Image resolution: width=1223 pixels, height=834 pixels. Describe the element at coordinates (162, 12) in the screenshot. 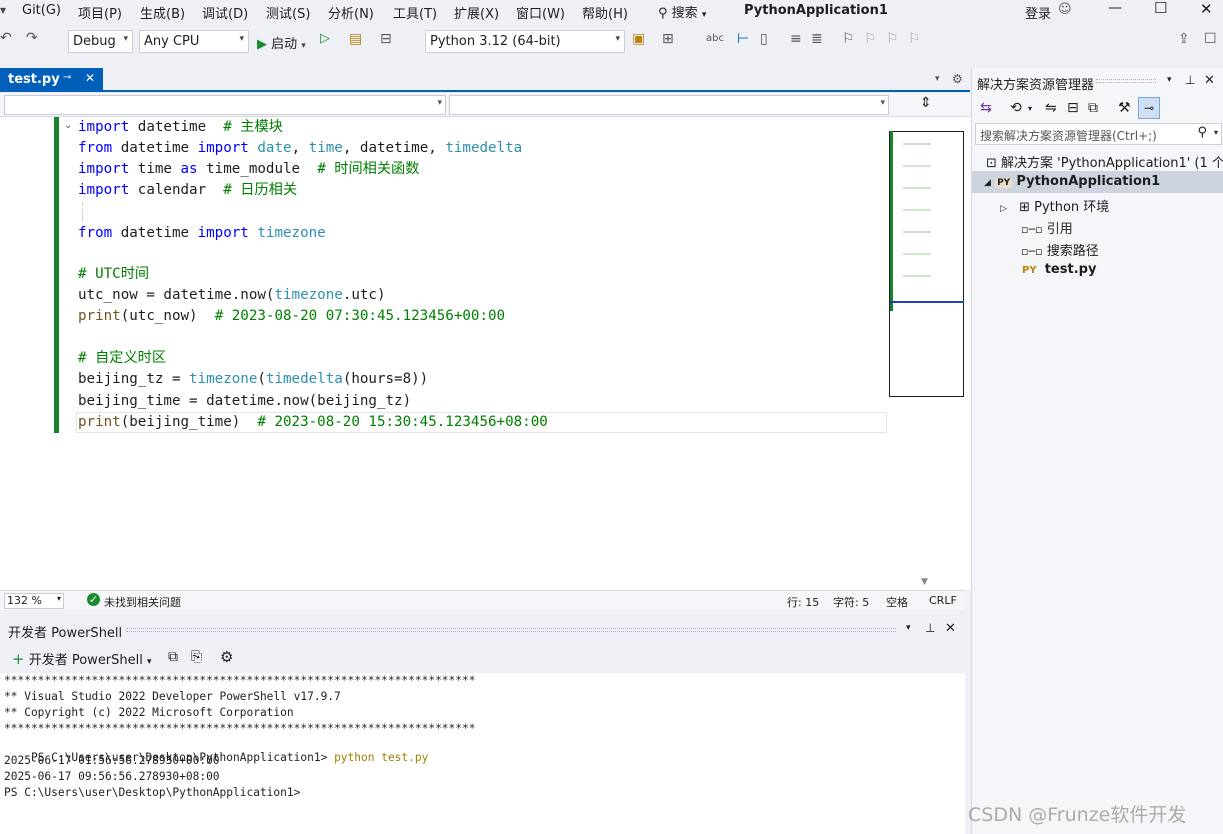

I see `menu-build: 生成(B)` at that location.